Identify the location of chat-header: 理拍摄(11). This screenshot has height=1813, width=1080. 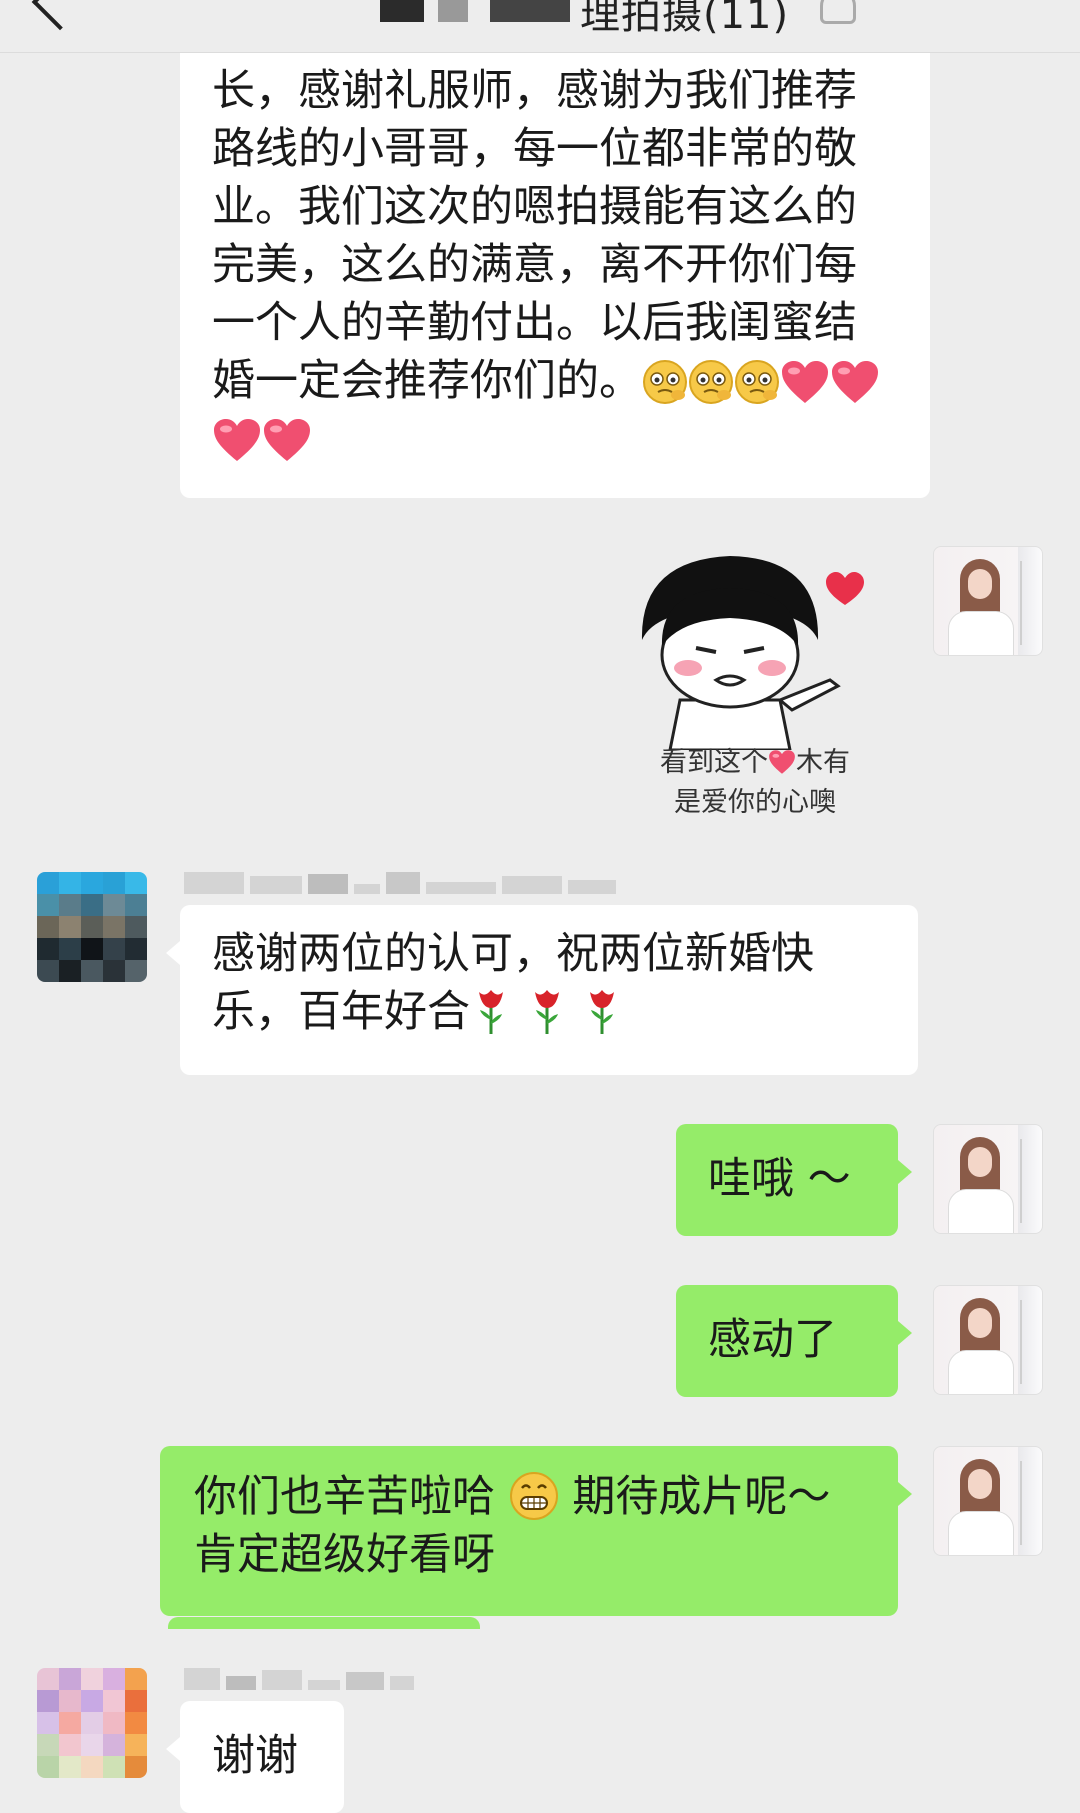
(540, 26).